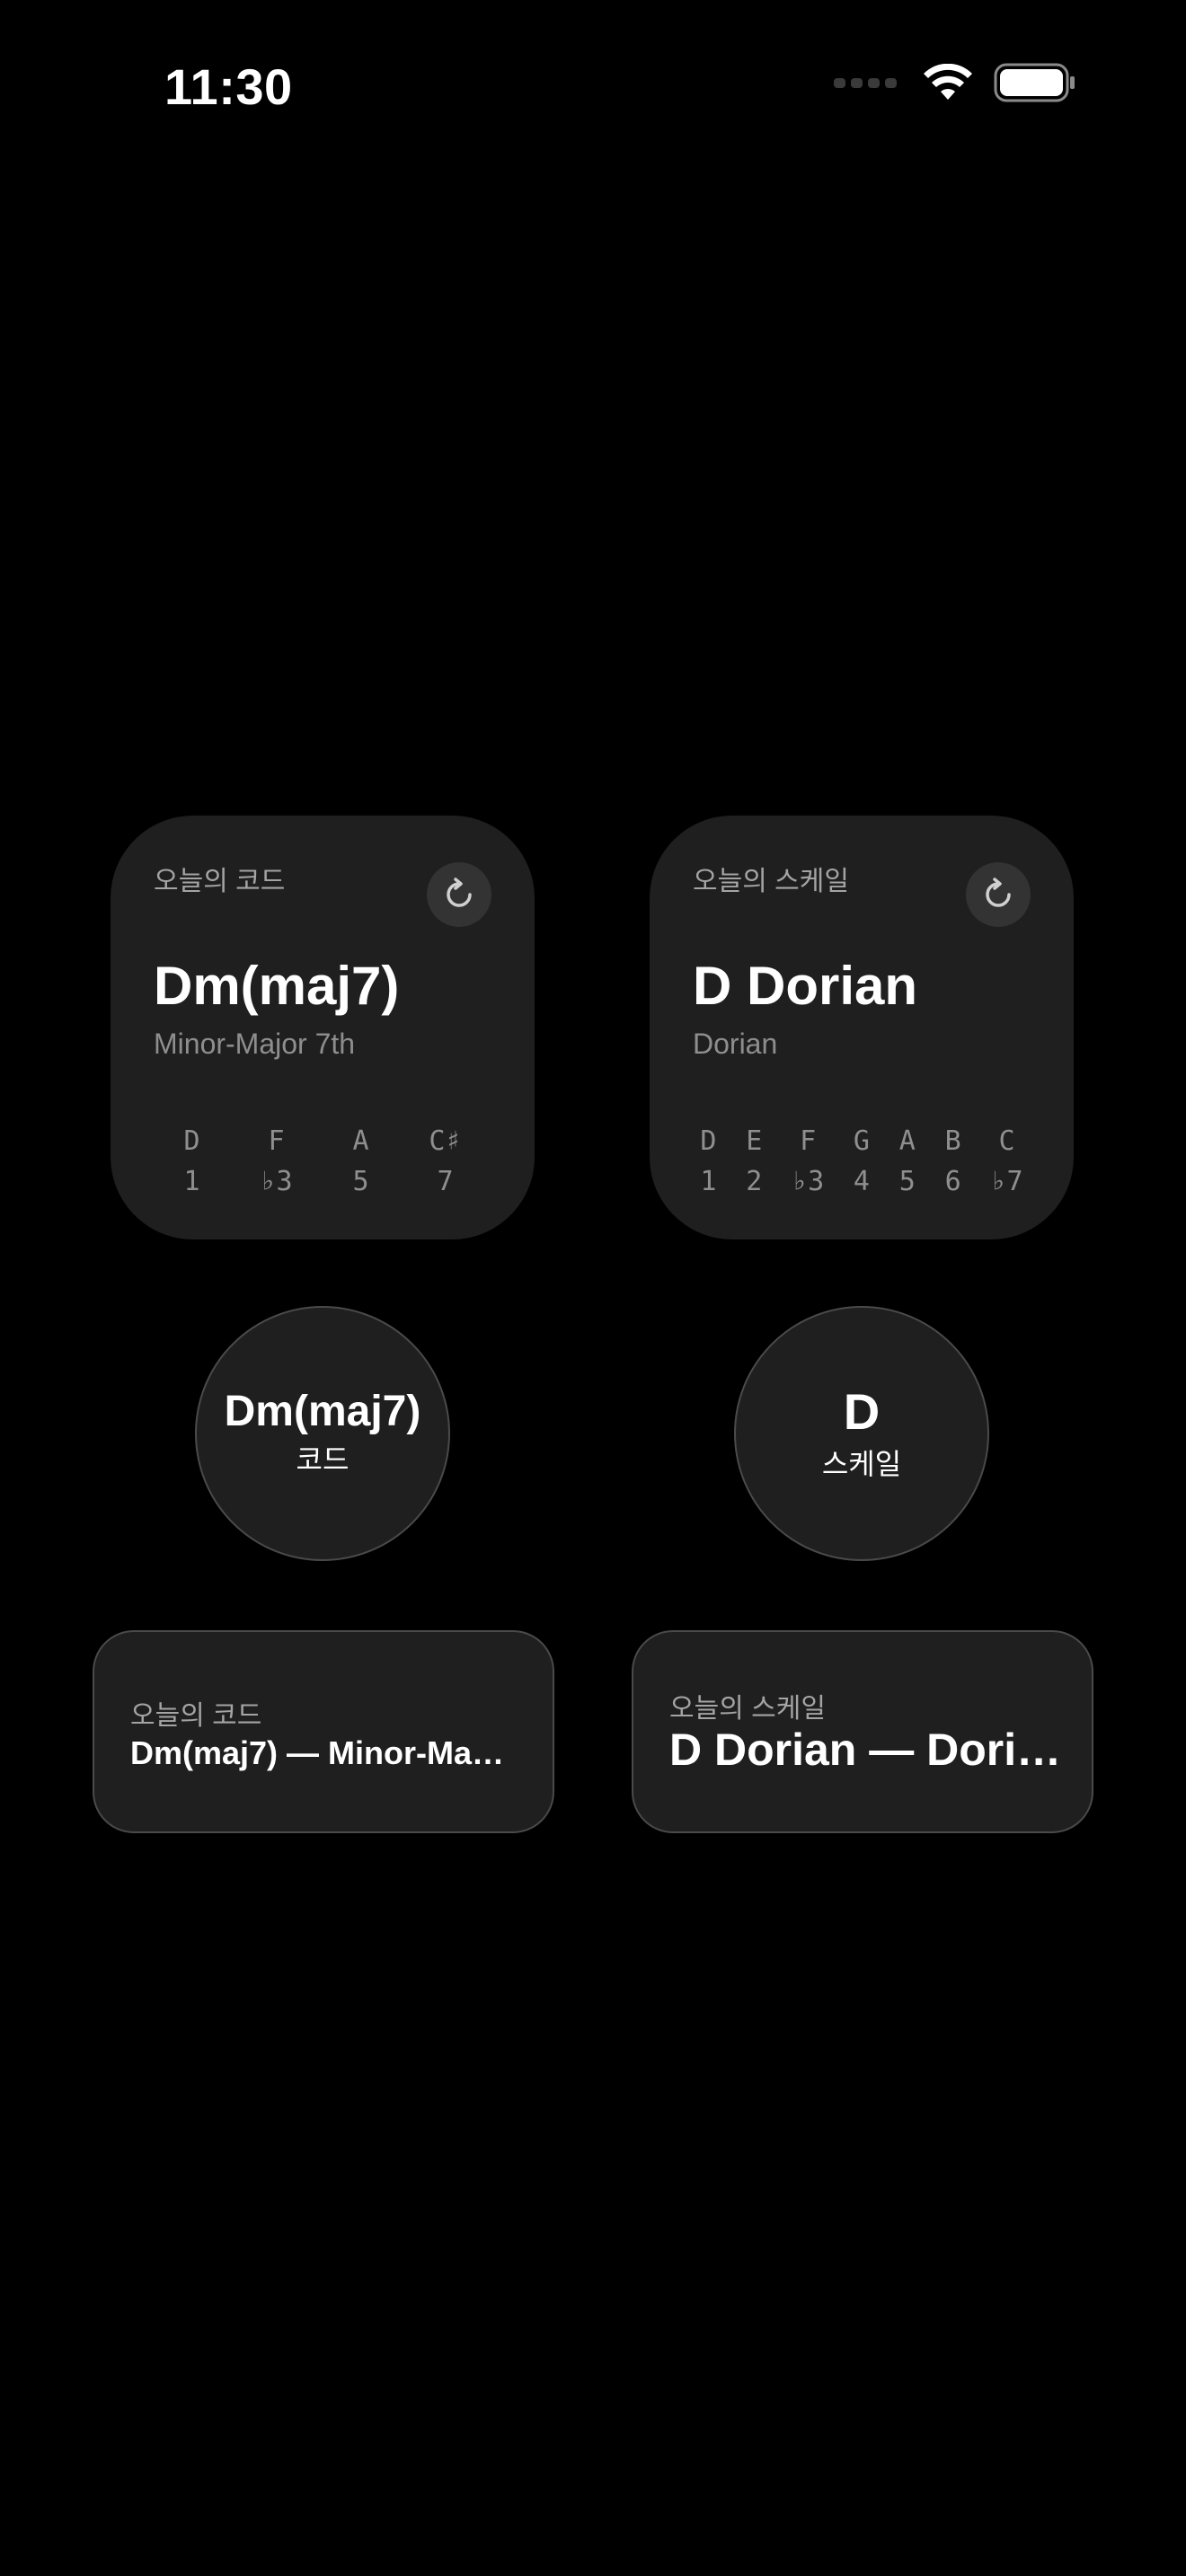 This screenshot has height=2576, width=1186. Describe the element at coordinates (805, 986) in the screenshot. I see `scale-name: D Dorian` at that location.